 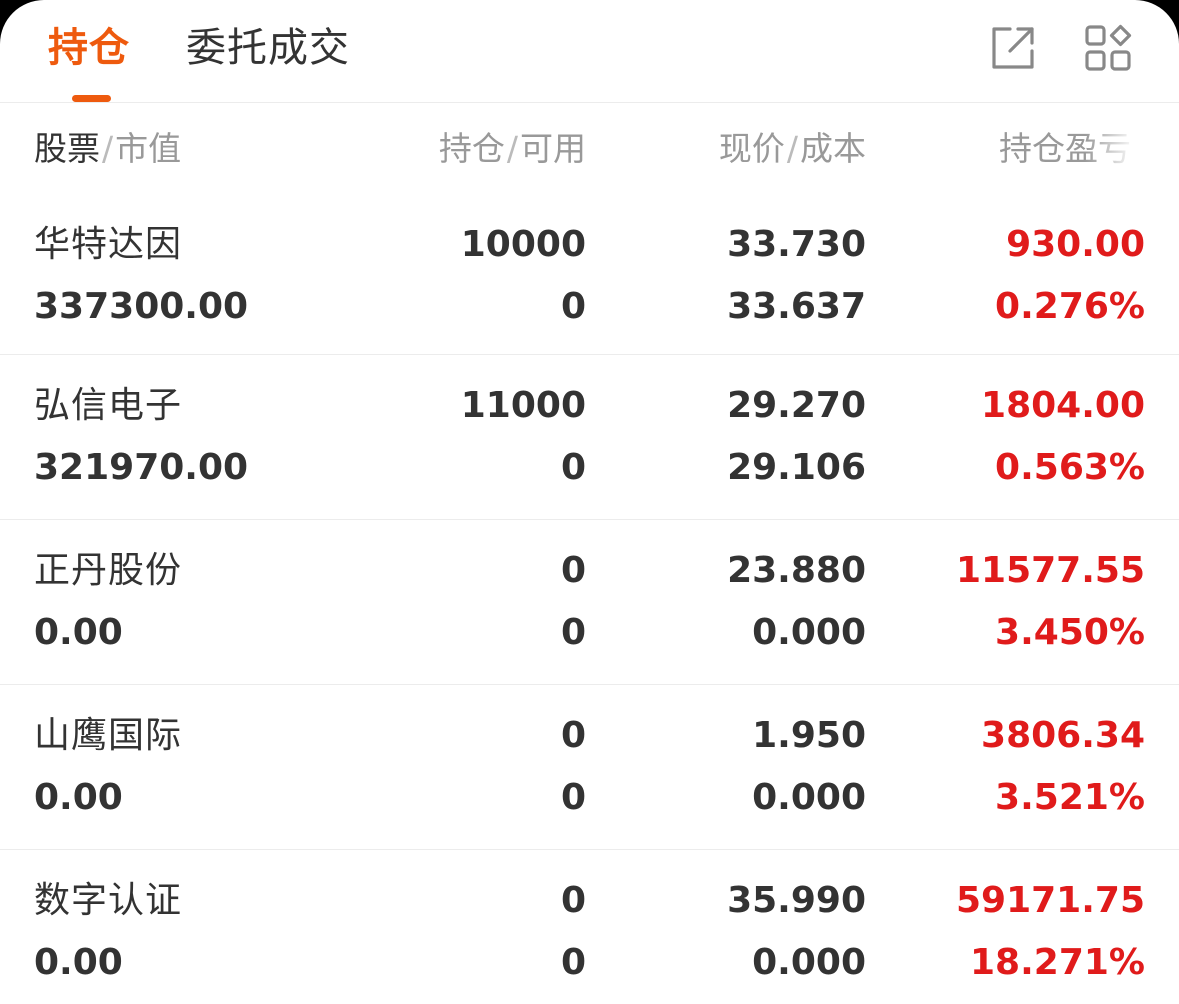 What do you see at coordinates (589, 148) in the screenshot?
I see `table-header: 股票/市值 持仓/可用 现价/成本 持仓盈亏` at bounding box center [589, 148].